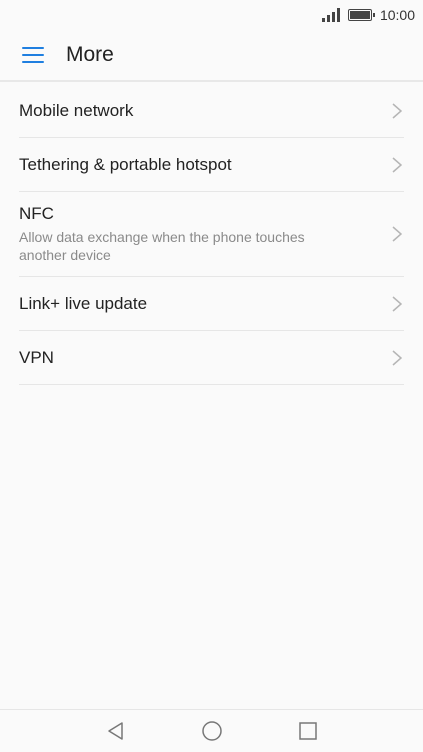 The height and width of the screenshot is (752, 423). Describe the element at coordinates (90, 54) in the screenshot. I see `page-title: More` at that location.